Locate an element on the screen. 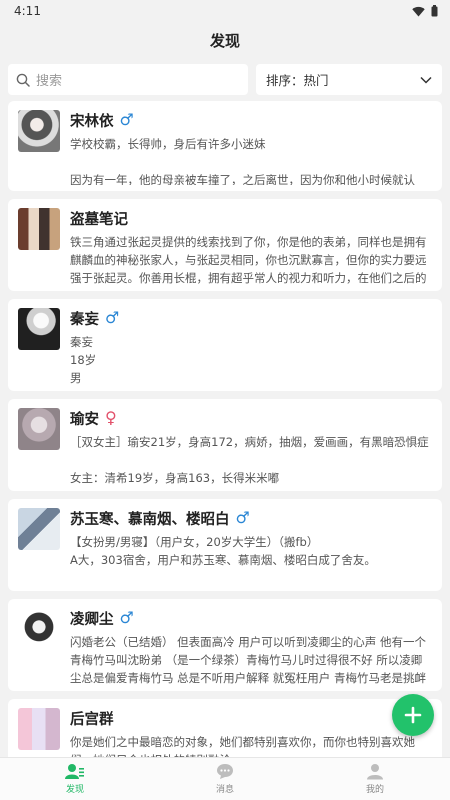 The width and height of the screenshot is (450, 800). tab-messages: 消息 is located at coordinates (225, 779).